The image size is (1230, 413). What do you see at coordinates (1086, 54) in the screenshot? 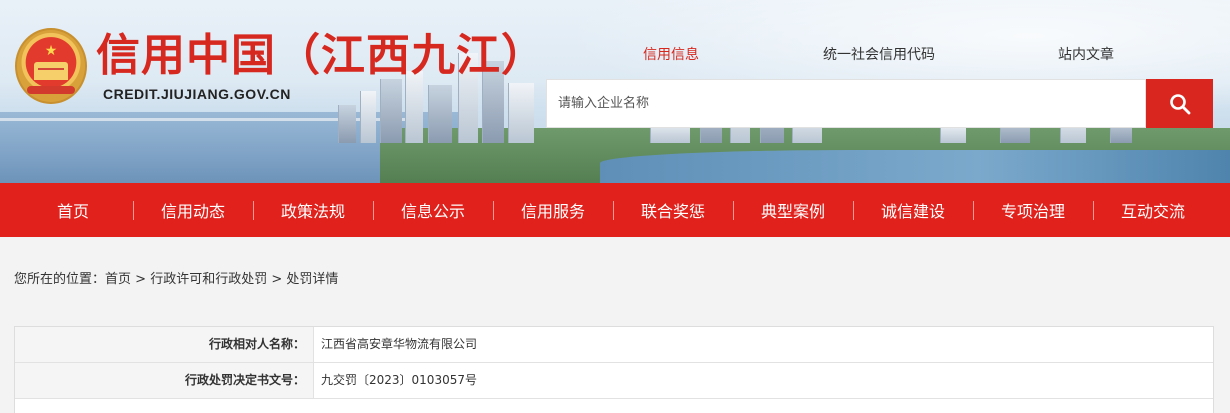
I see `tab-site-articles: 站内文章` at bounding box center [1086, 54].